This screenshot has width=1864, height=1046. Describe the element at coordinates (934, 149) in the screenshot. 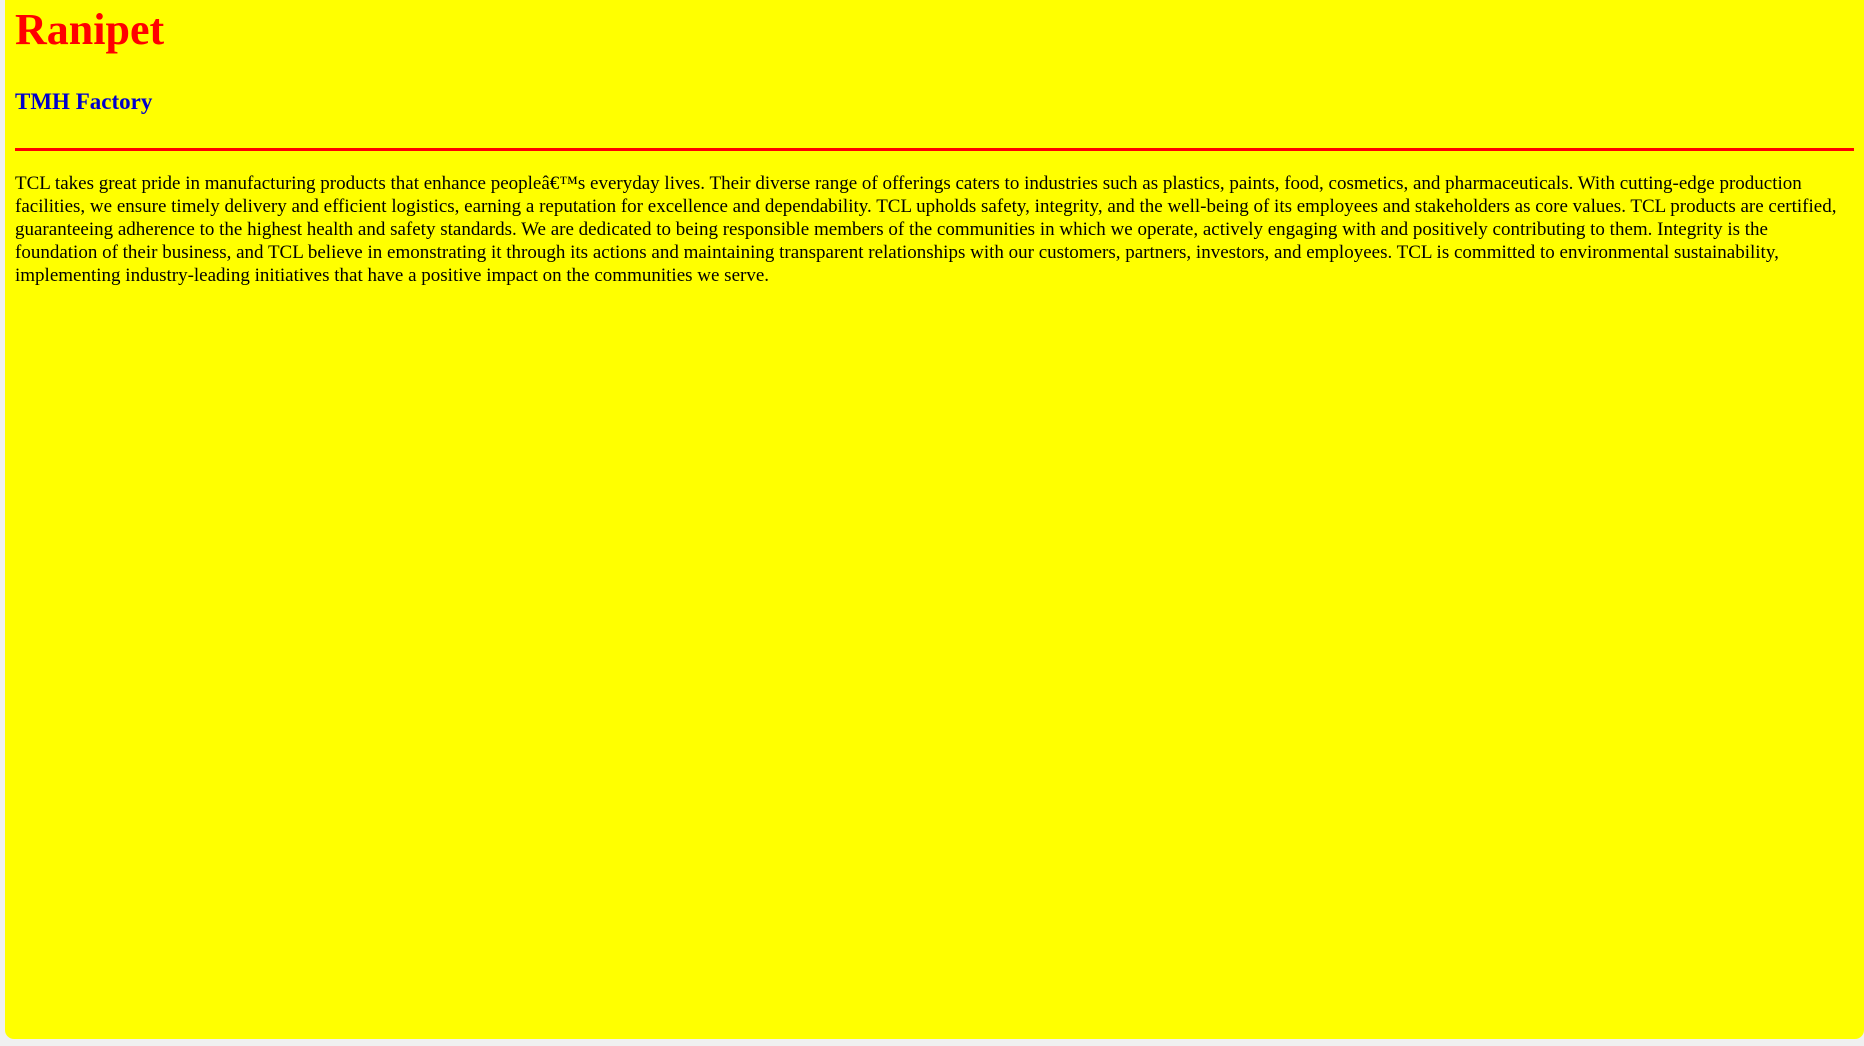

I see `divider` at that location.